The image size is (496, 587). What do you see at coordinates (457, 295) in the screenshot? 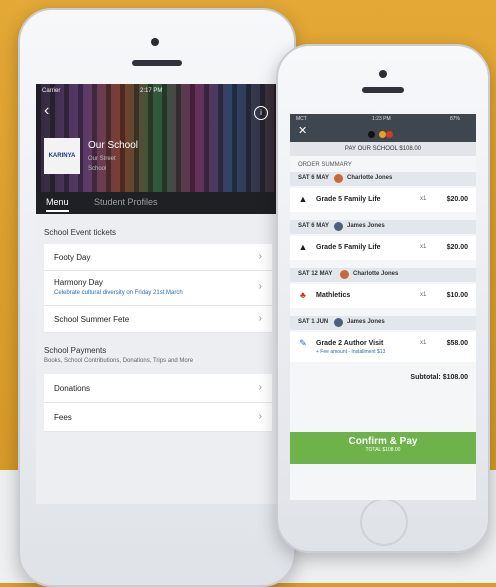
I see `item-price: $10.00` at bounding box center [457, 295].